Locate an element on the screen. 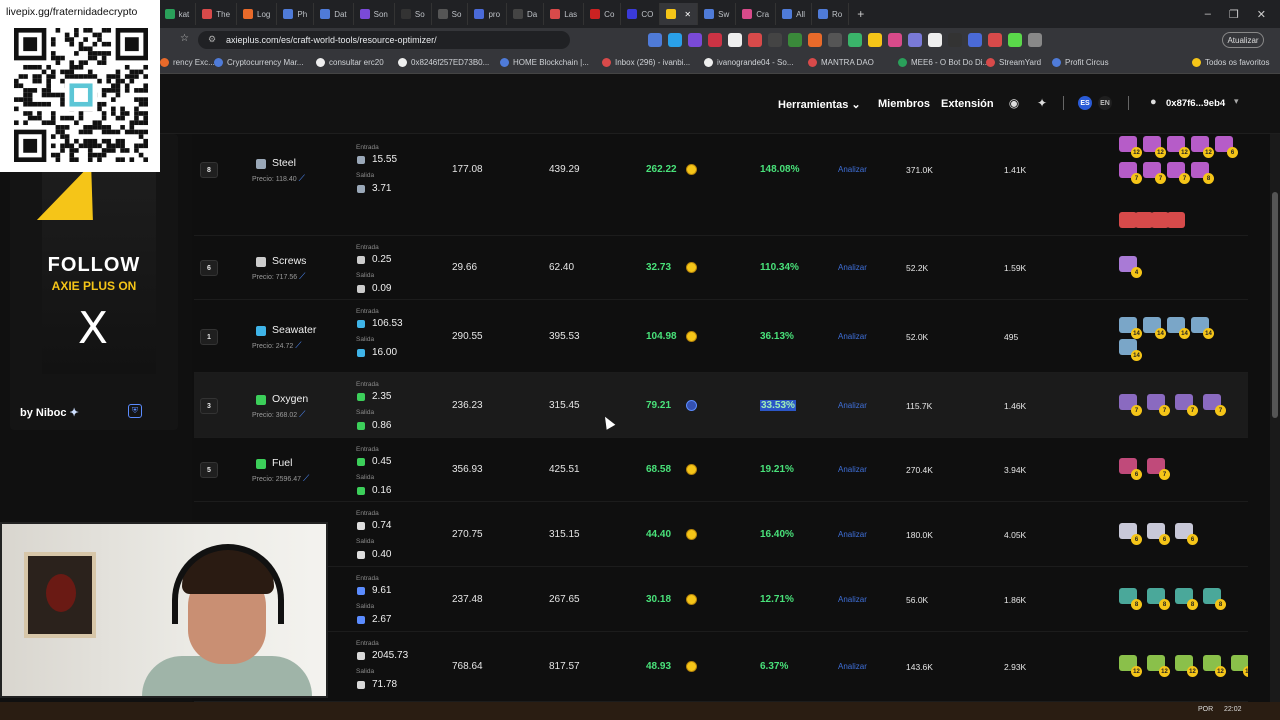 The image size is (1280, 720). browser-tab: Ph is located at coordinates (296, 14).